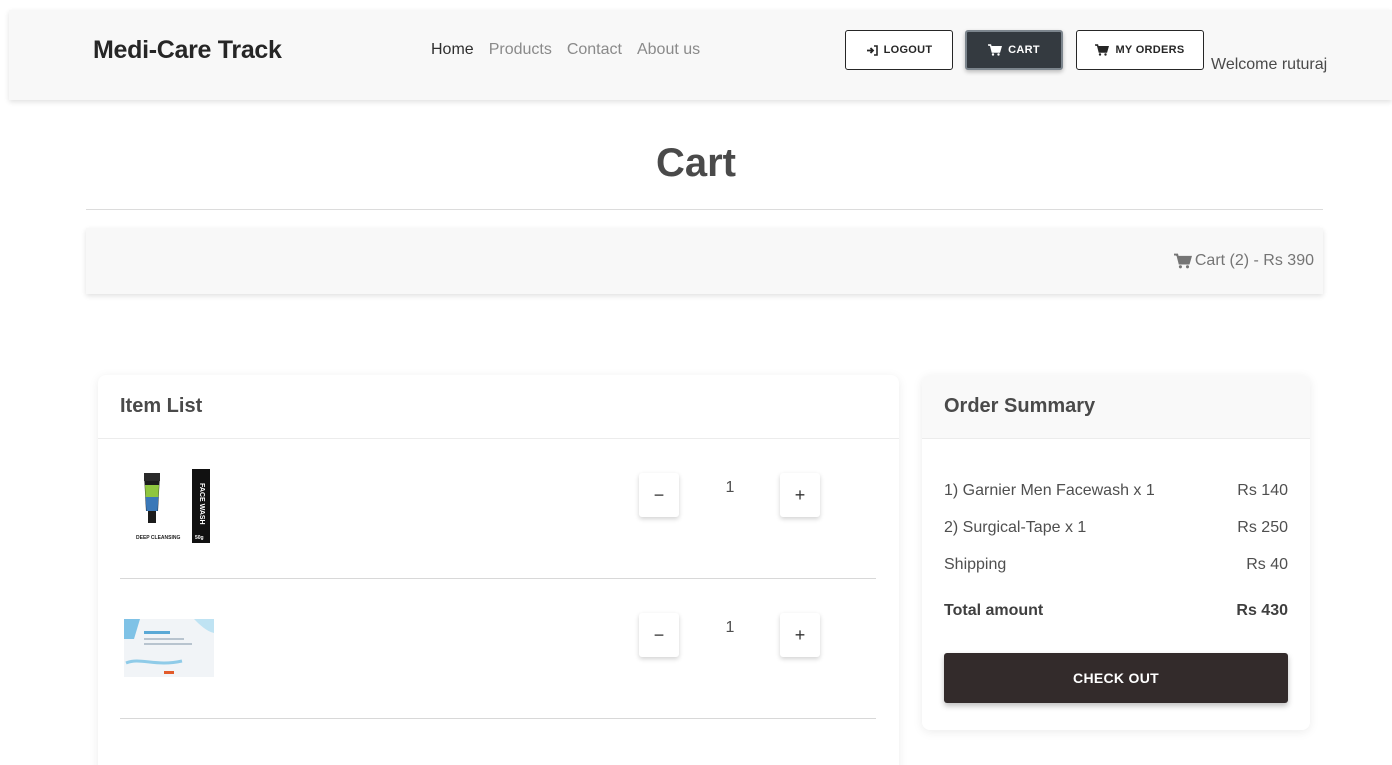 The height and width of the screenshot is (765, 1392). Describe the element at coordinates (520, 50) in the screenshot. I see `nav-link-products: Products` at that location.